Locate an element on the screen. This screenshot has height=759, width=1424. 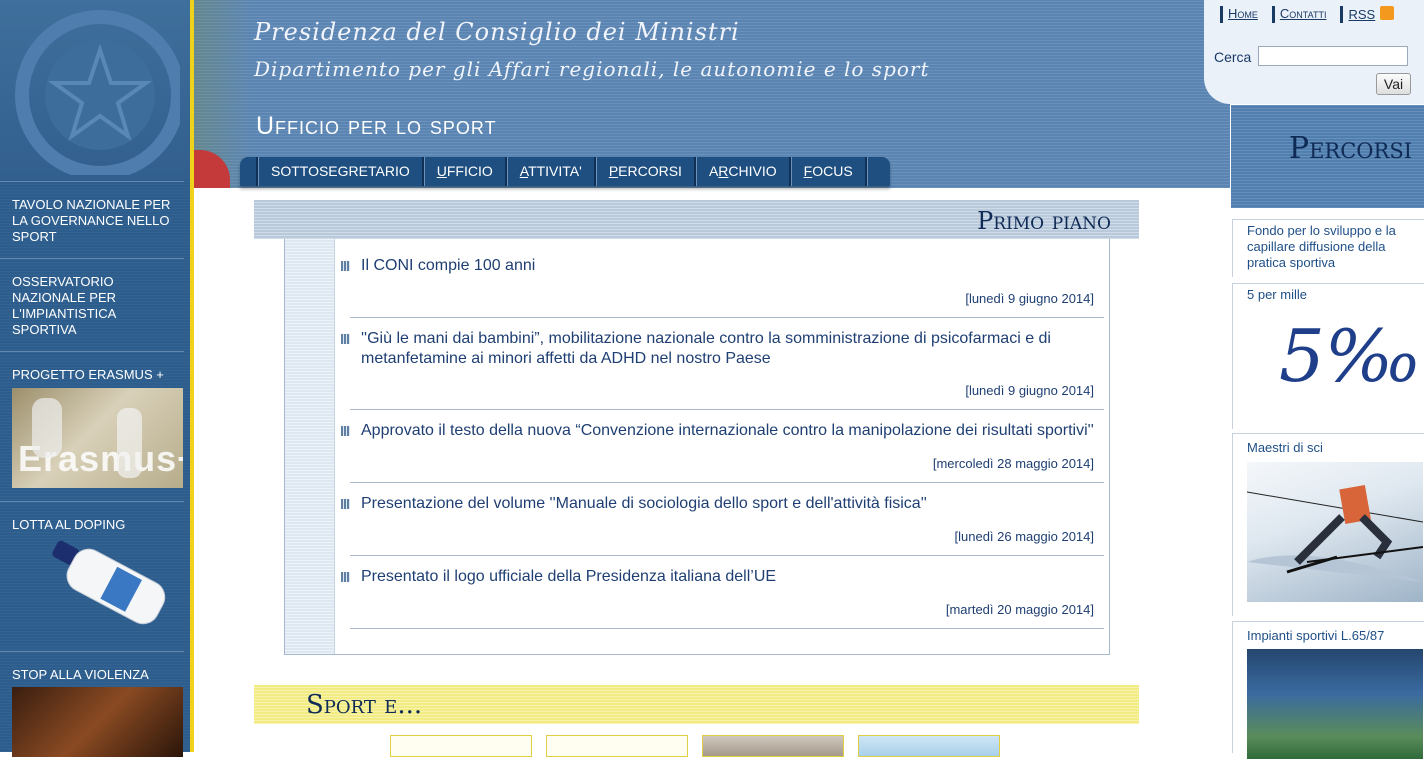
skier-image is located at coordinates (1335, 532).